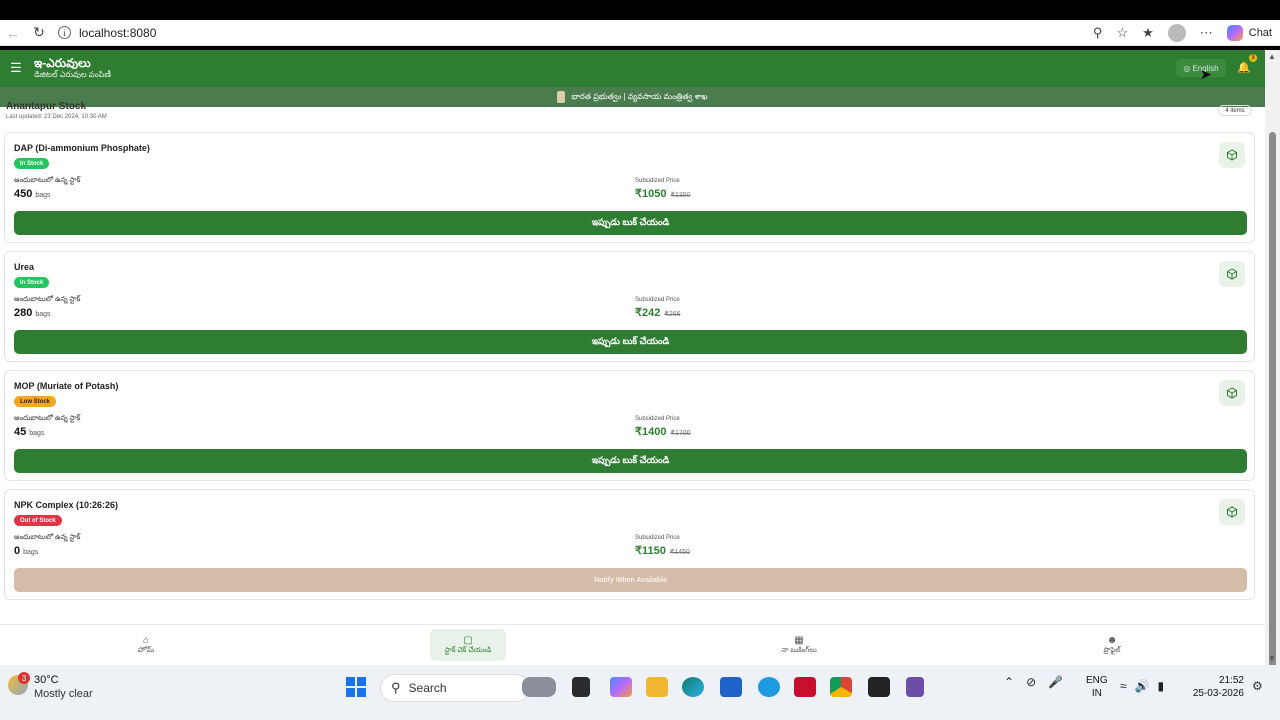  I want to click on quantity-value: 0, so click(17, 551).